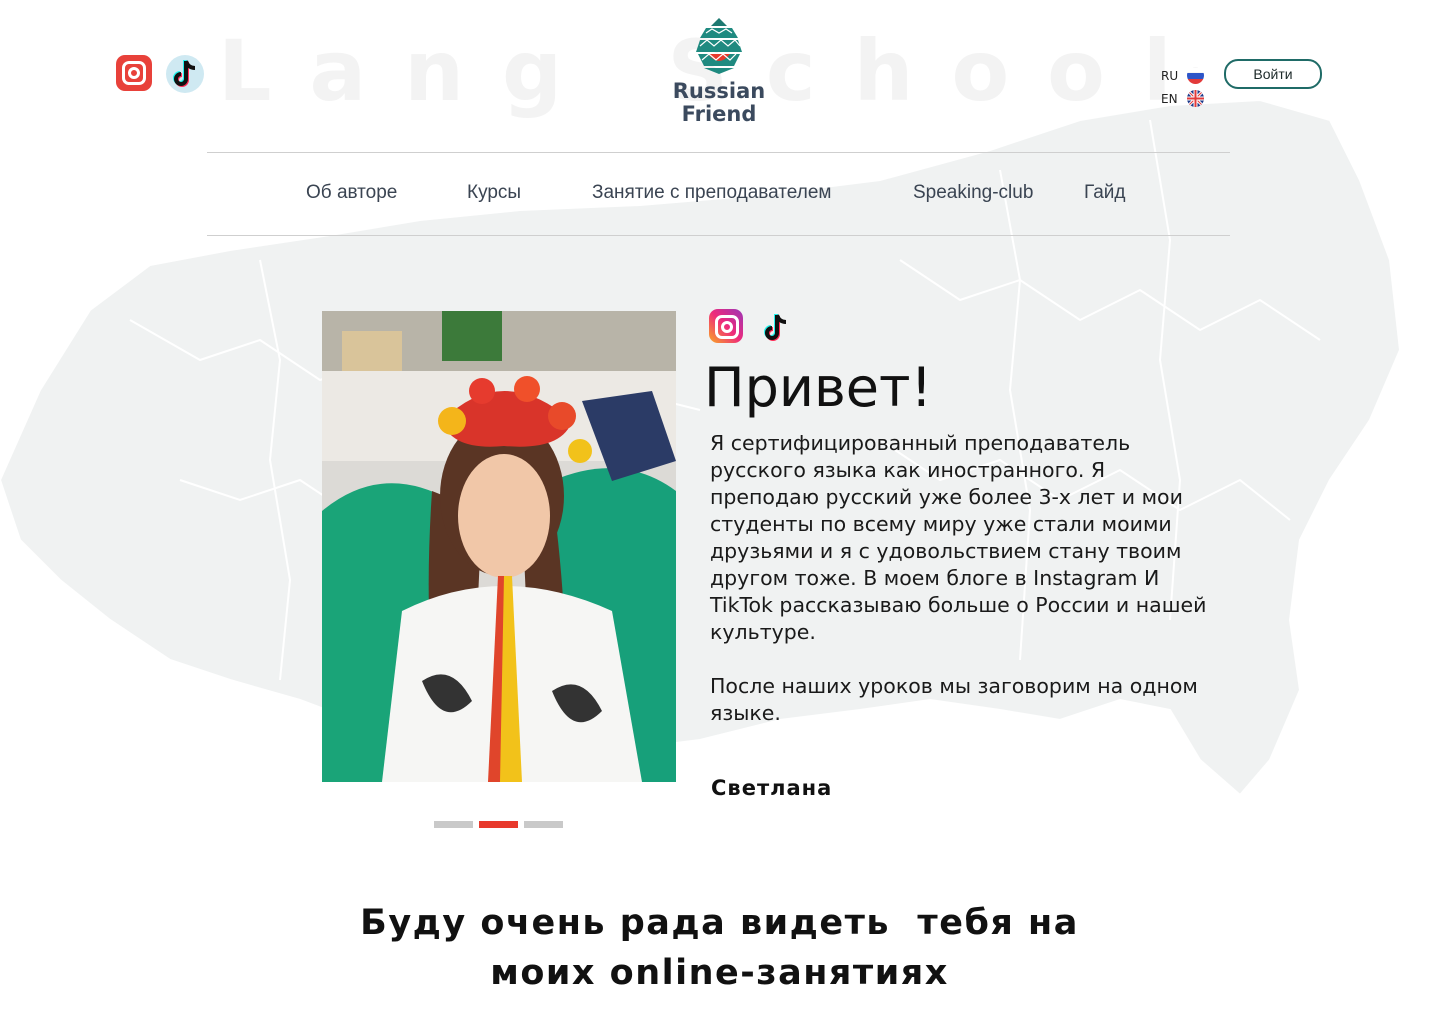 The image size is (1439, 1029). Describe the element at coordinates (718, 235) in the screenshot. I see `nav-divider-bottom` at that location.